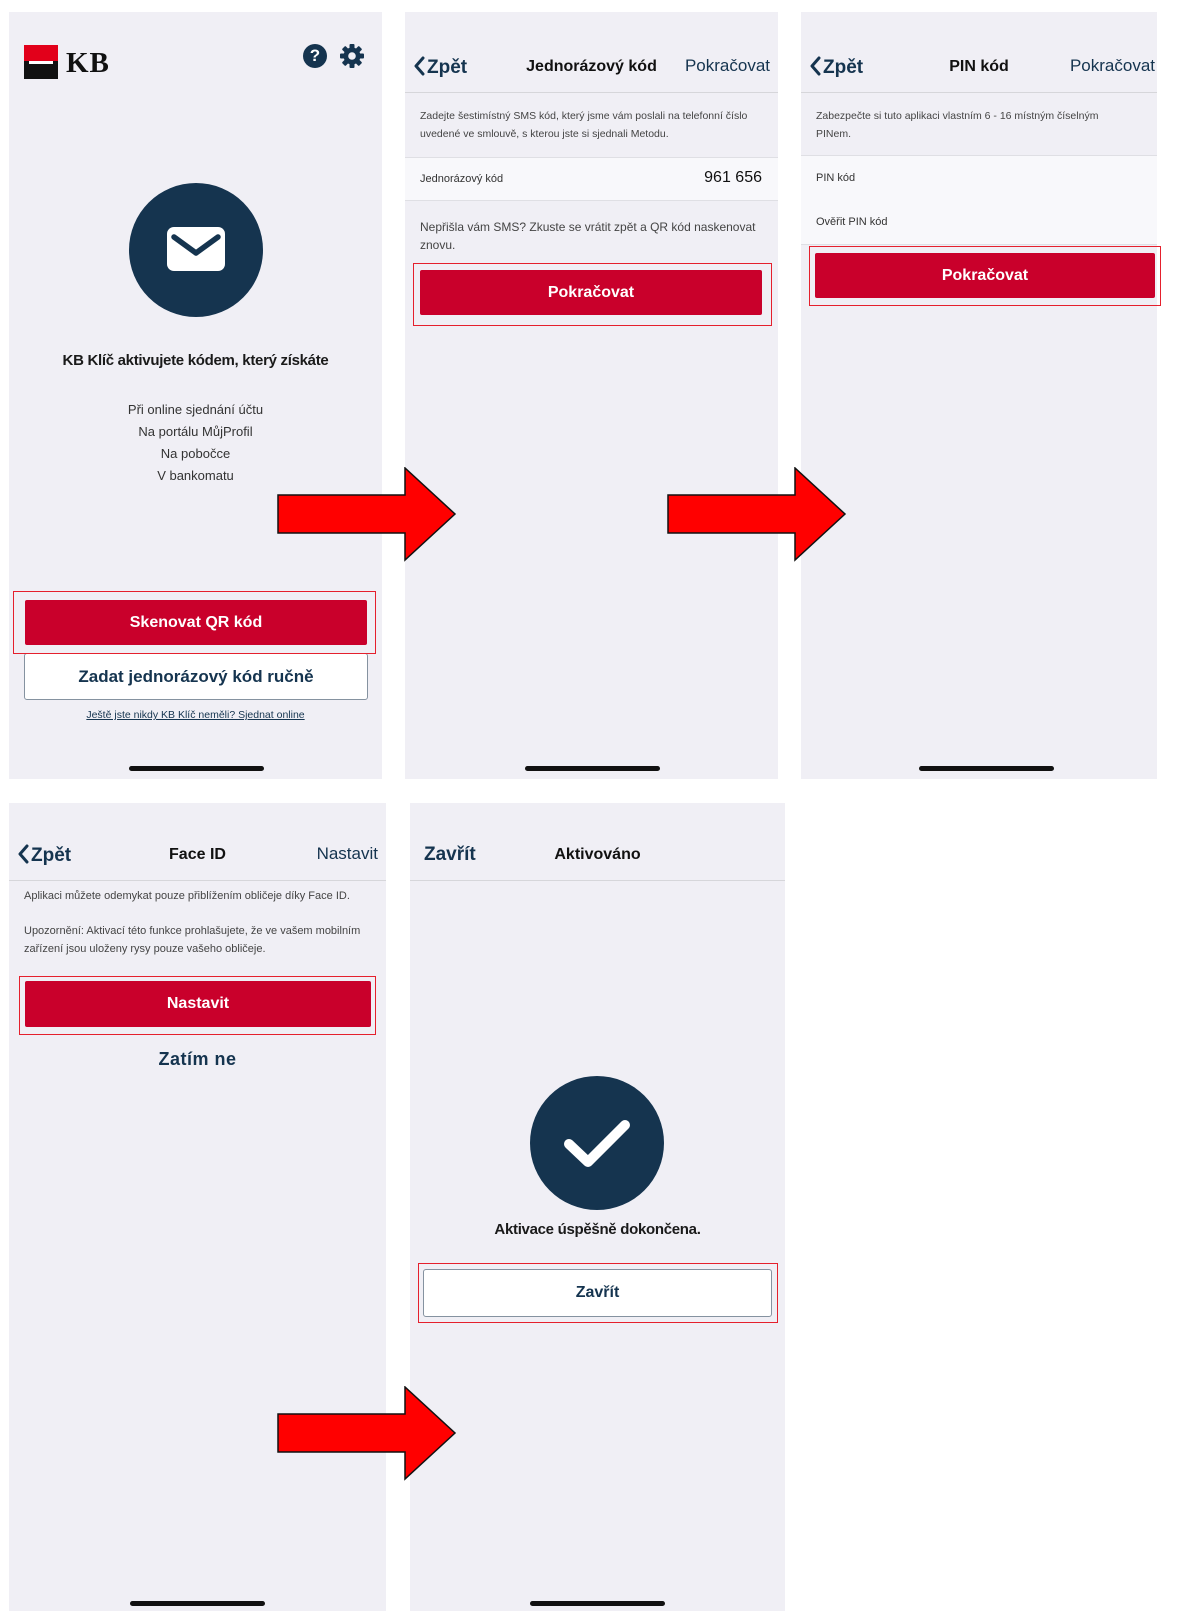 The width and height of the screenshot is (1189, 1611). What do you see at coordinates (195, 453) in the screenshot?
I see `option-branch: Na pobočce` at bounding box center [195, 453].